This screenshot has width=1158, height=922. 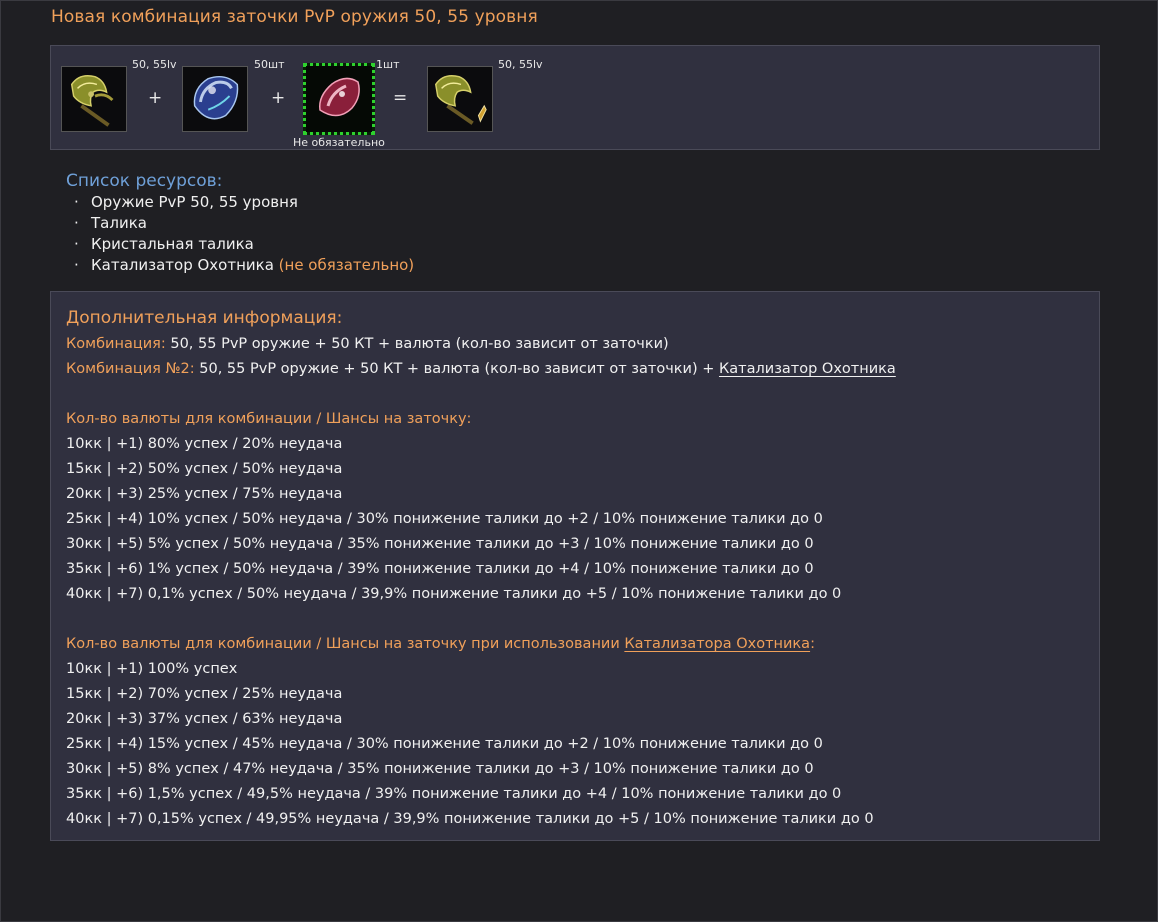 What do you see at coordinates (339, 142) in the screenshot?
I see `optional-label: Не обязательно` at bounding box center [339, 142].